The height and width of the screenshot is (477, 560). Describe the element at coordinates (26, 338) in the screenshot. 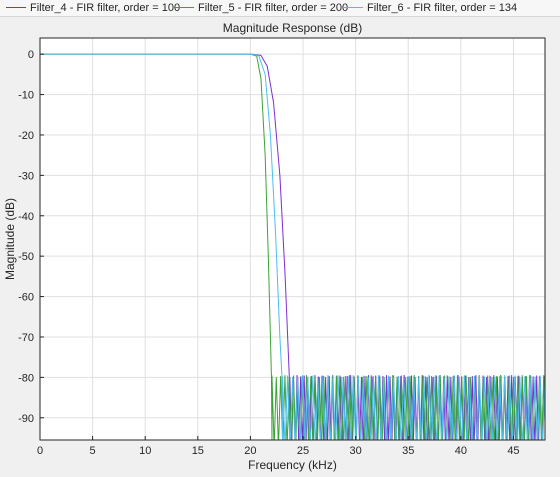

I see `y-tick-label: -70` at that location.